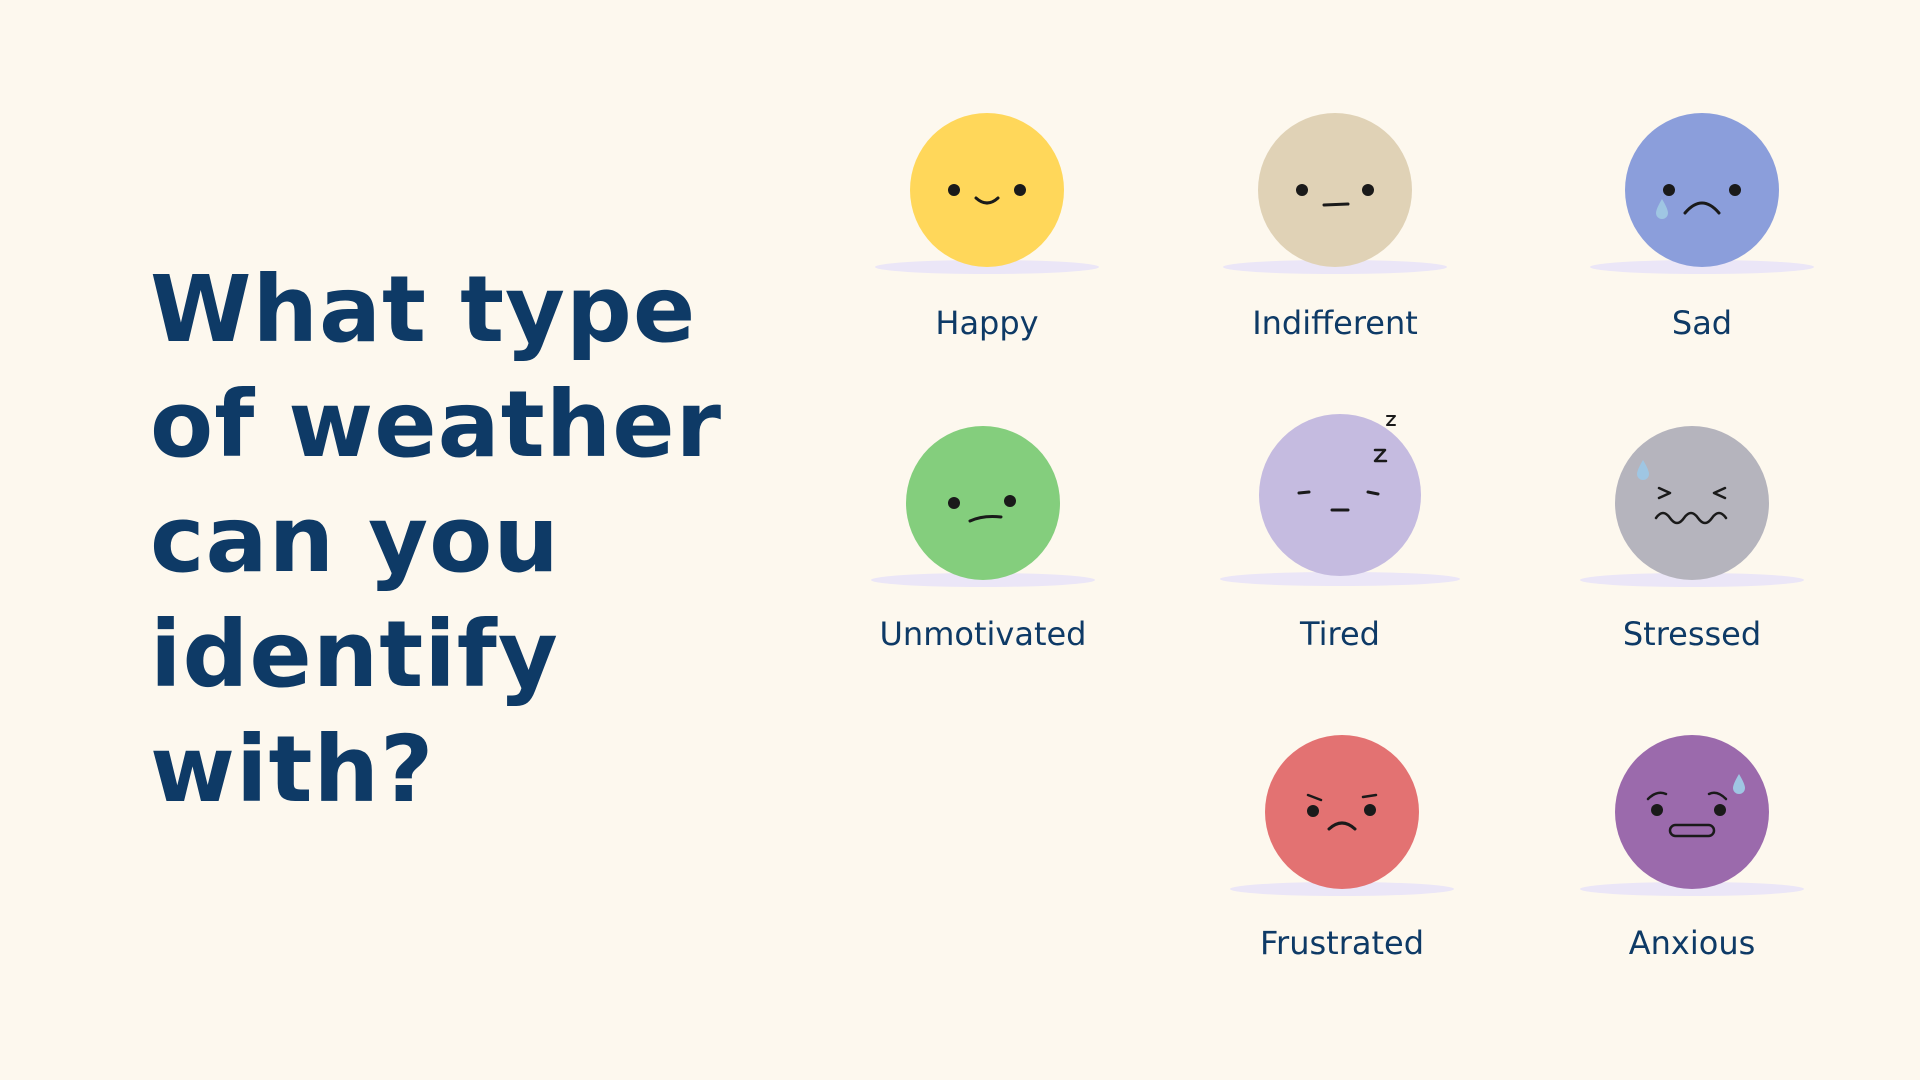 Image resolution: width=1920 pixels, height=1080 pixels. I want to click on indifferent-face-icon, so click(1335, 193).